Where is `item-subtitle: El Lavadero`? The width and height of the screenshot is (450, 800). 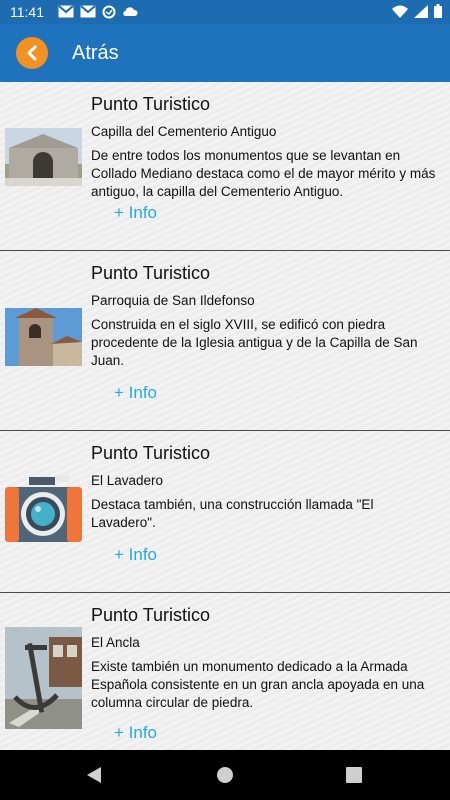
item-subtitle: El Lavadero is located at coordinates (127, 480).